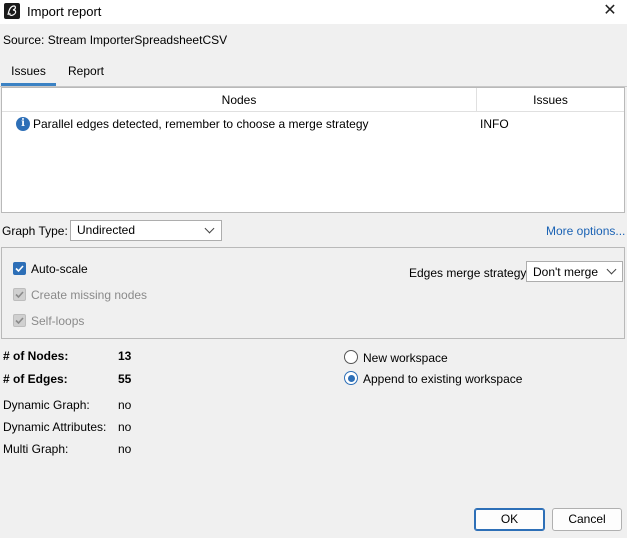 This screenshot has width=627, height=538. I want to click on nodes-count-label: # of Nodes:, so click(36, 356).